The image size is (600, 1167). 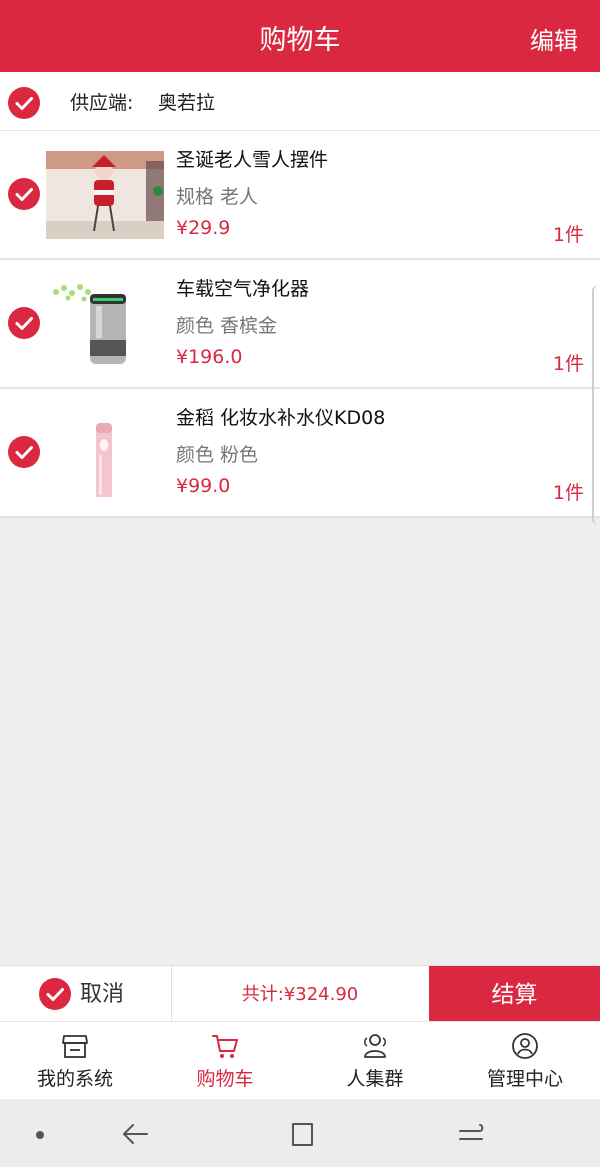 I want to click on supplier-row: 供应端: 奥若拉, so click(x=300, y=101).